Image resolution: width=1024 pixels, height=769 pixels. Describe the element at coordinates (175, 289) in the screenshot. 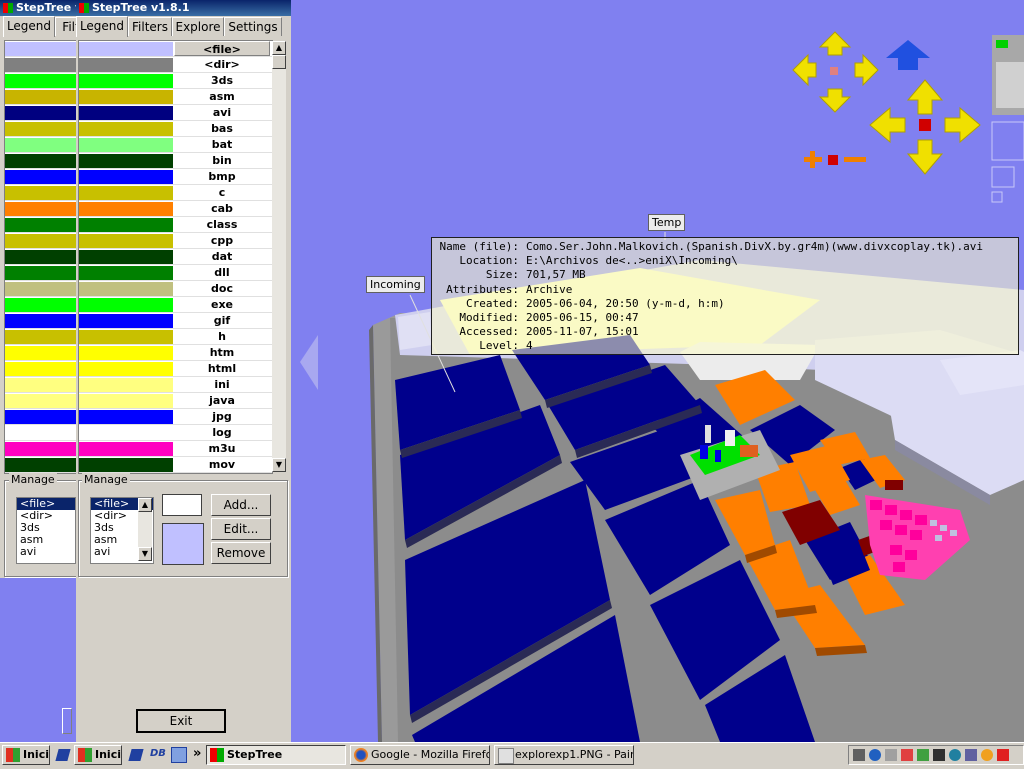

I see `legend-row: doc` at that location.